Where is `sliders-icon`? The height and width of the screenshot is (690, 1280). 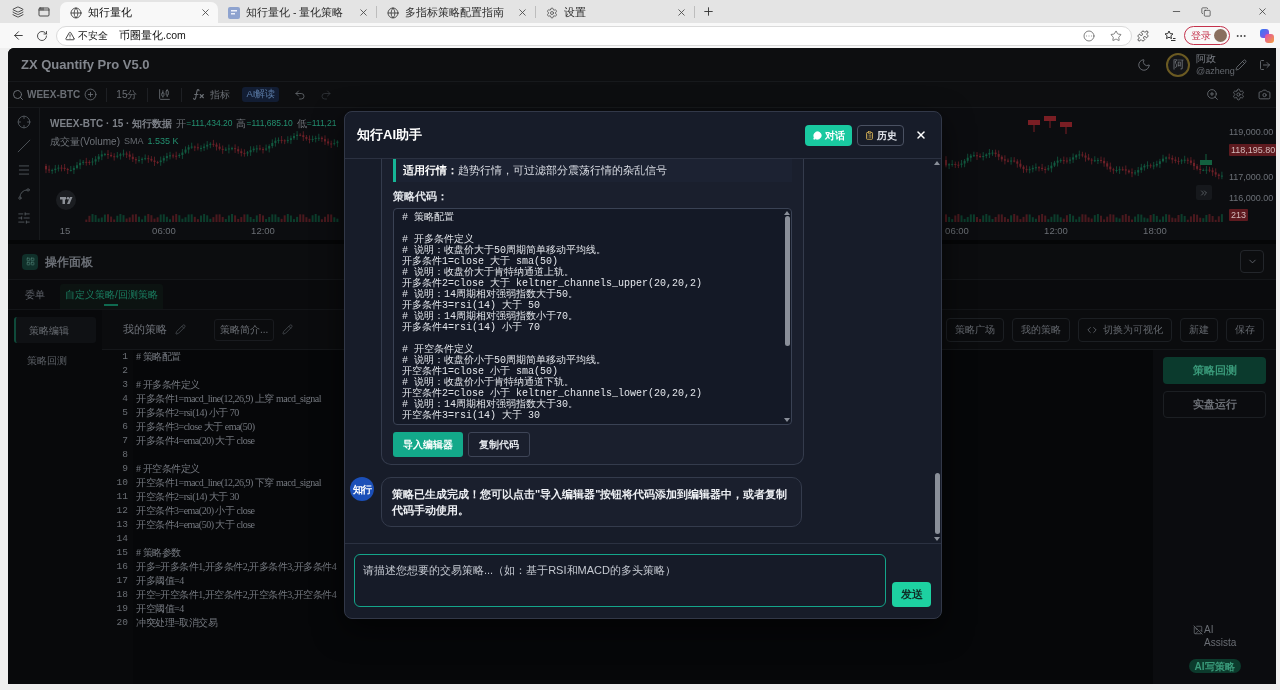
sliders-icon is located at coordinates (23, 218).